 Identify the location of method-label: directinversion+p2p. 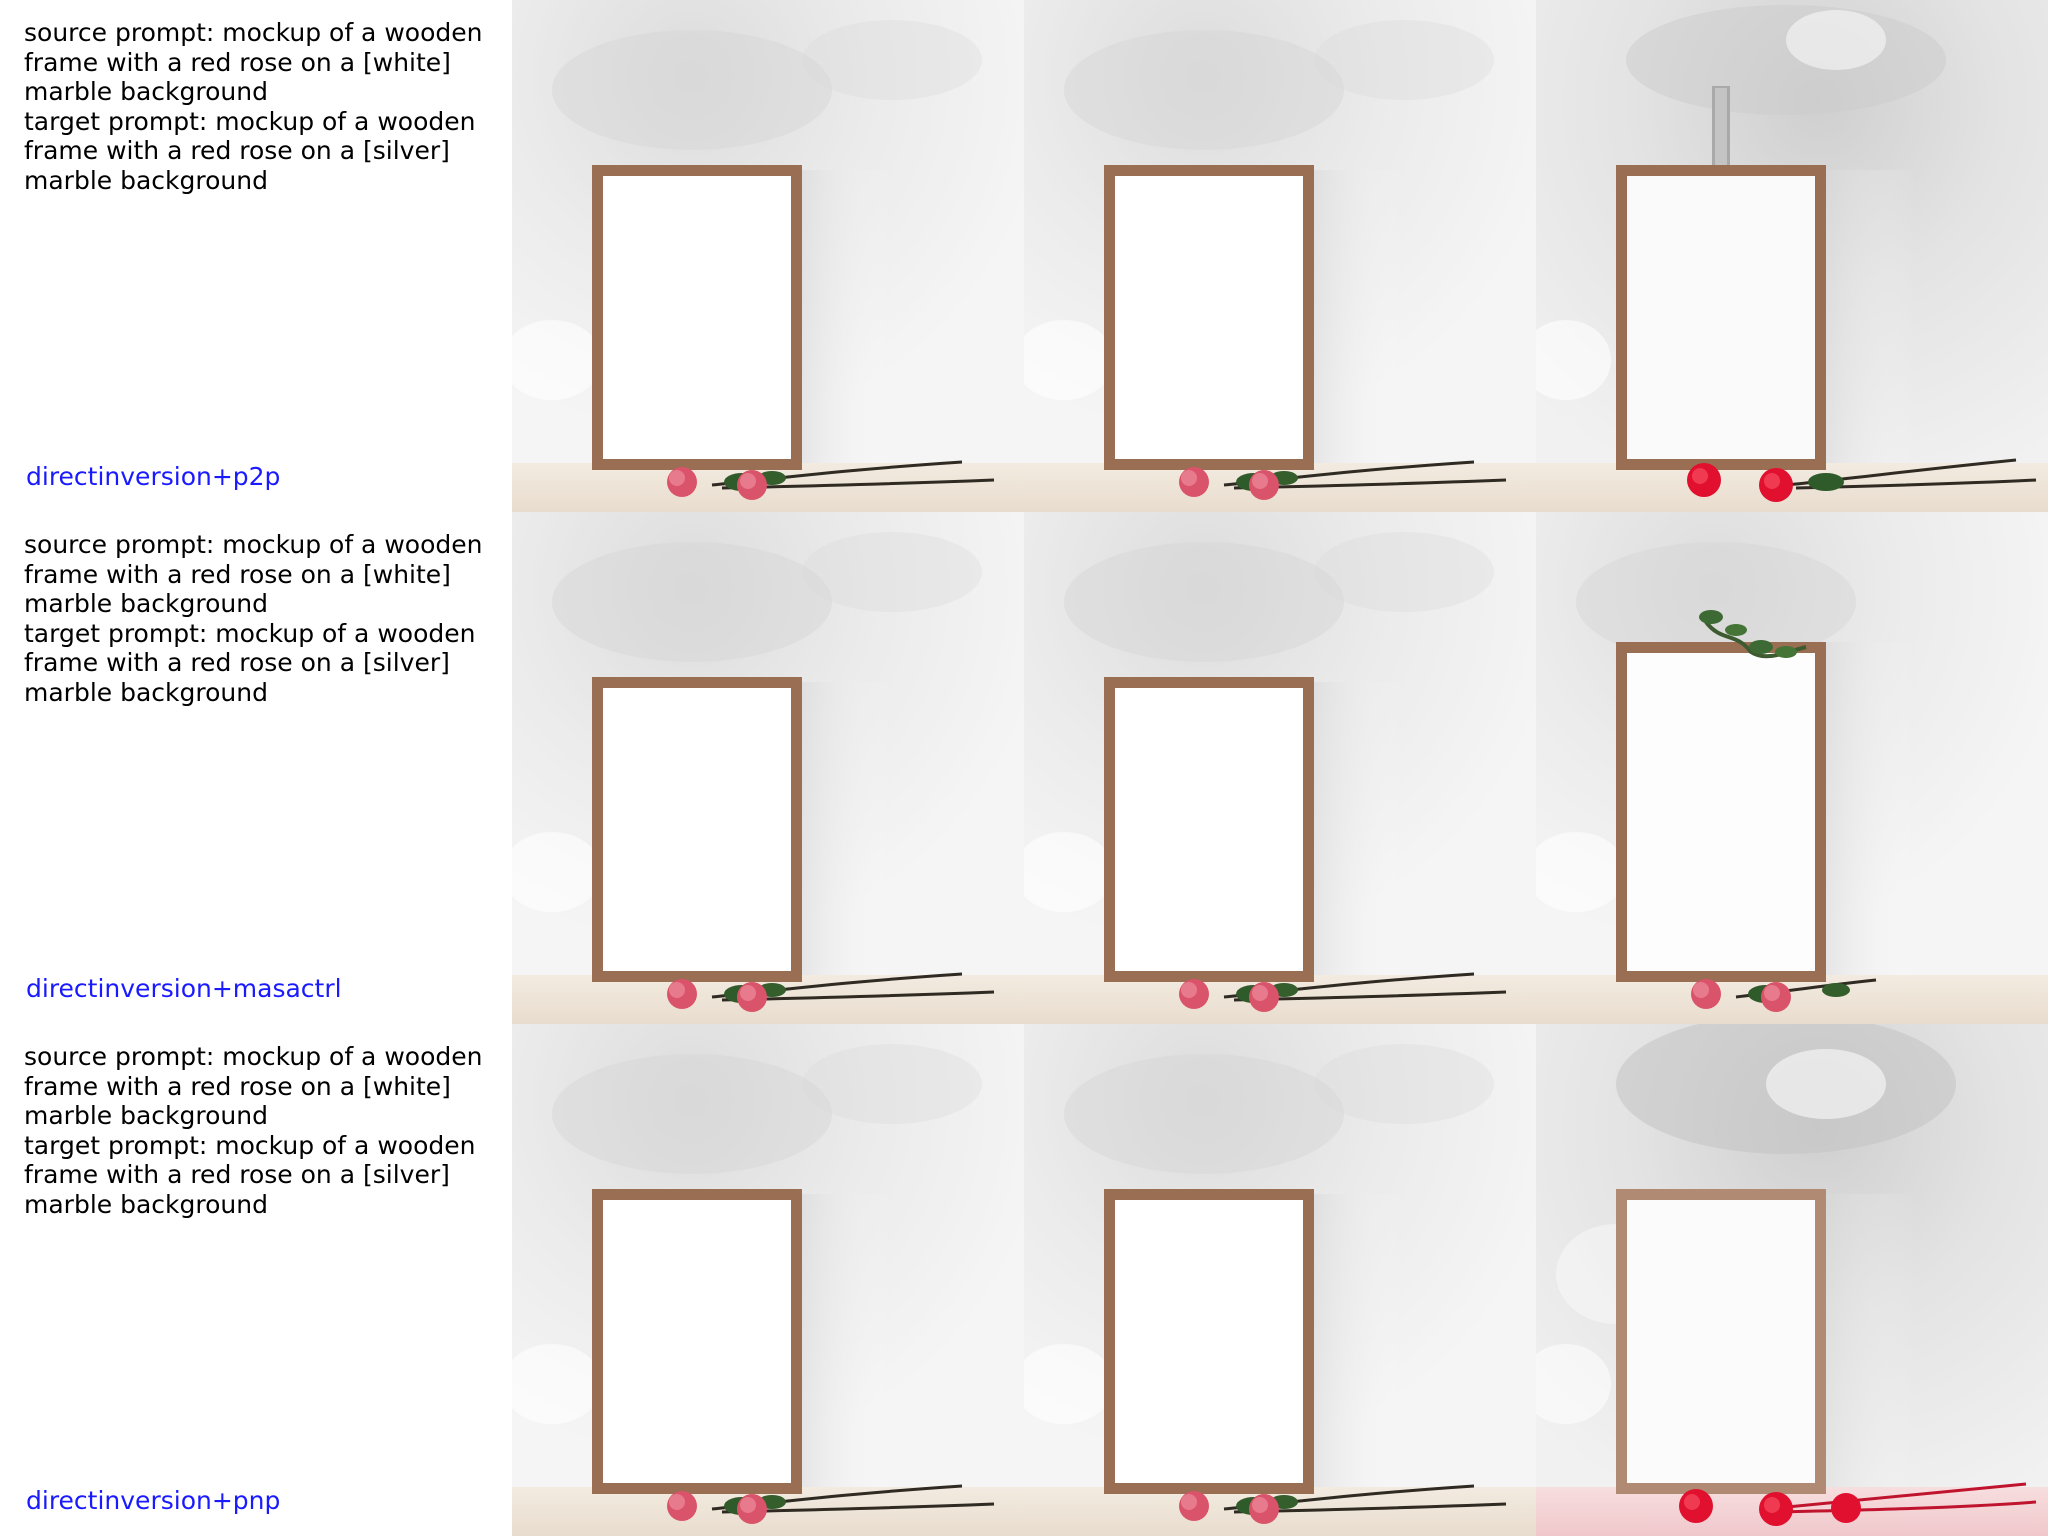
(153, 476).